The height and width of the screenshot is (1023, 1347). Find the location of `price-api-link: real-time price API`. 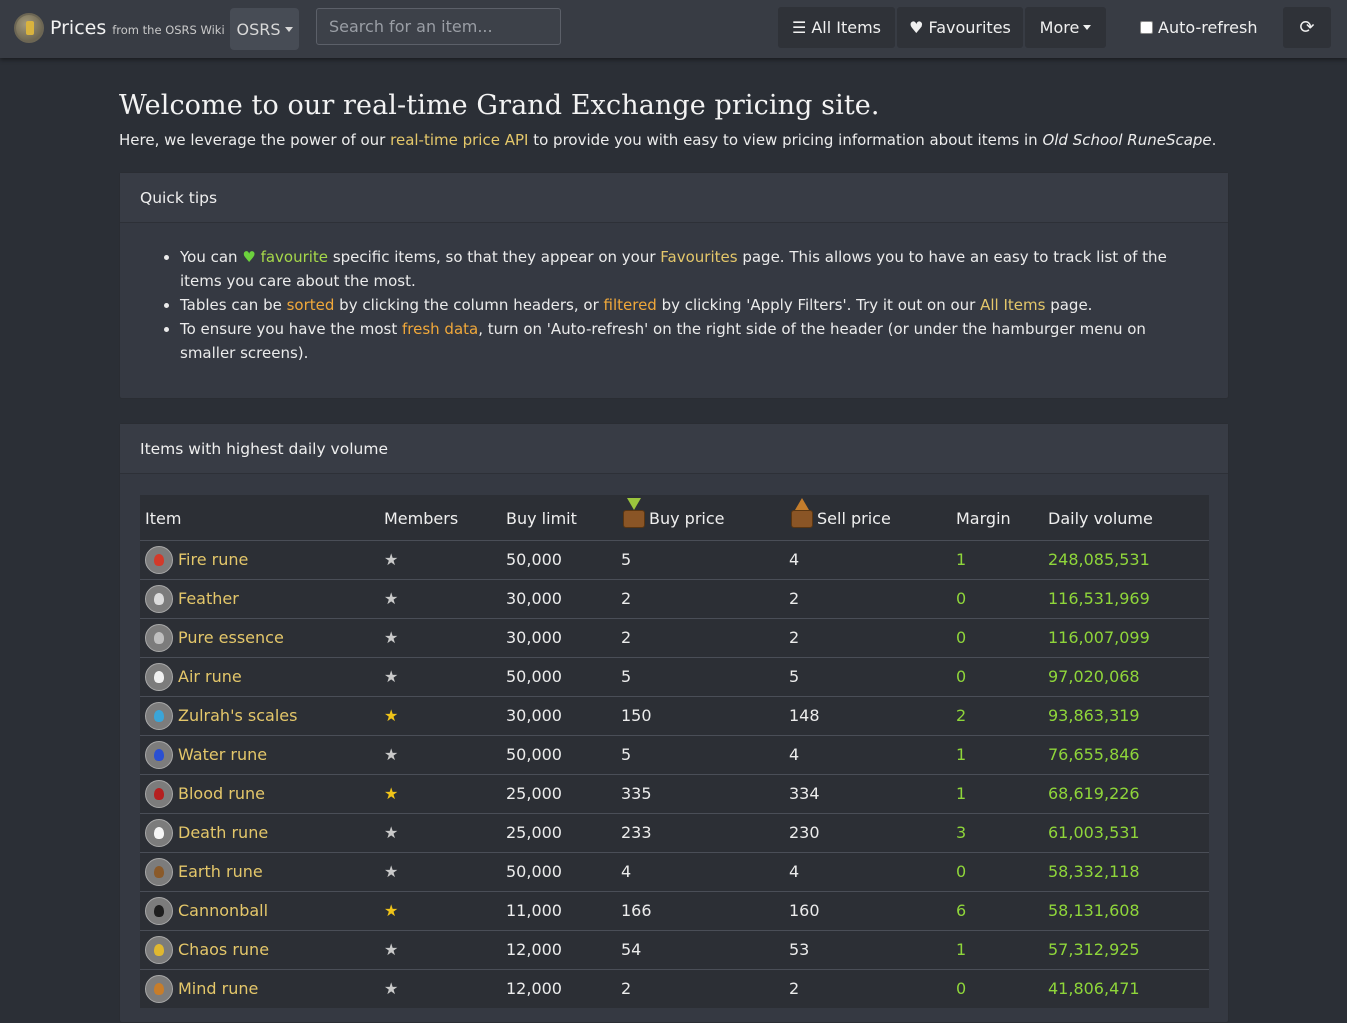

price-api-link: real-time price API is located at coordinates (459, 140).